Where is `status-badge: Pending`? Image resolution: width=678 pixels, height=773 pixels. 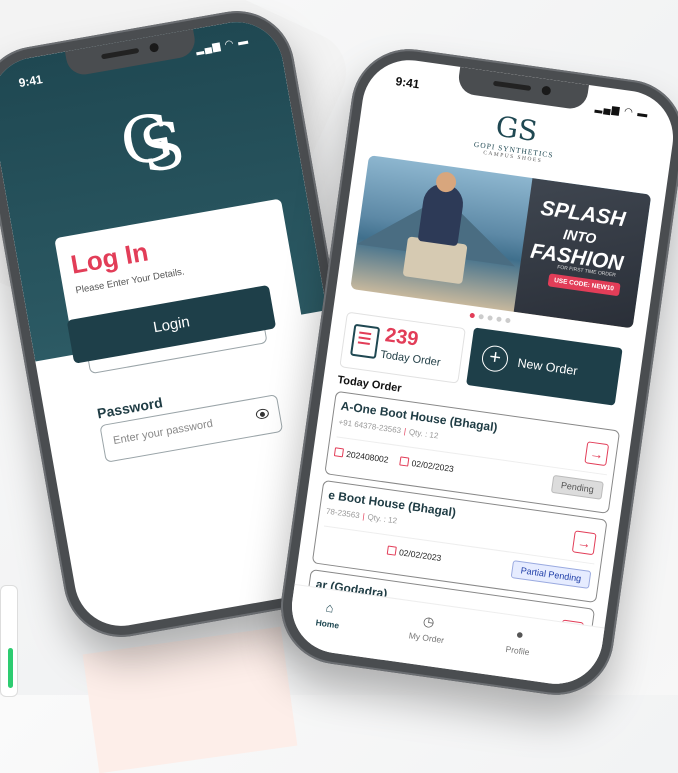 status-badge: Pending is located at coordinates (577, 487).